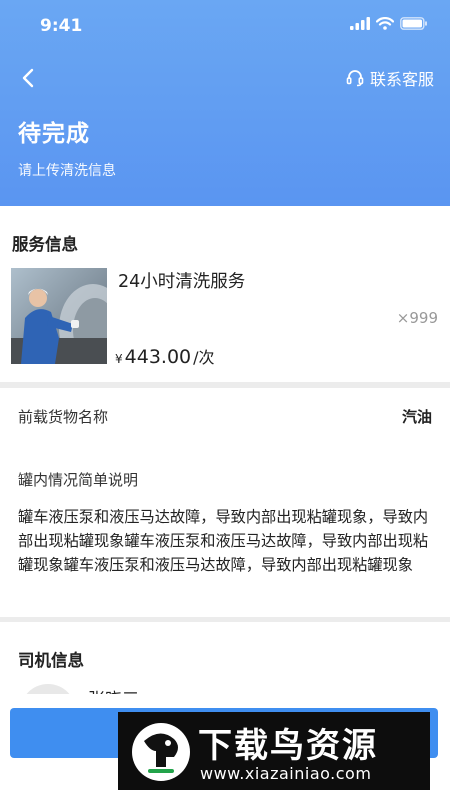 This screenshot has width=450, height=800. I want to click on tank-description-label: 罐内情况简单说明, so click(78, 480).